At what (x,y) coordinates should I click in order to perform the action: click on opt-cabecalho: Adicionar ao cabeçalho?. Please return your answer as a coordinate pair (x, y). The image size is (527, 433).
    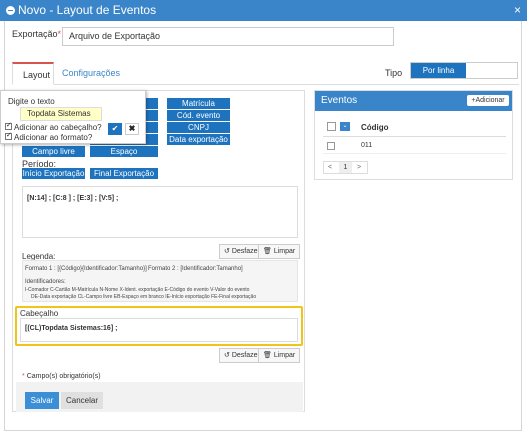
    Looking at the image, I should click on (53, 126).